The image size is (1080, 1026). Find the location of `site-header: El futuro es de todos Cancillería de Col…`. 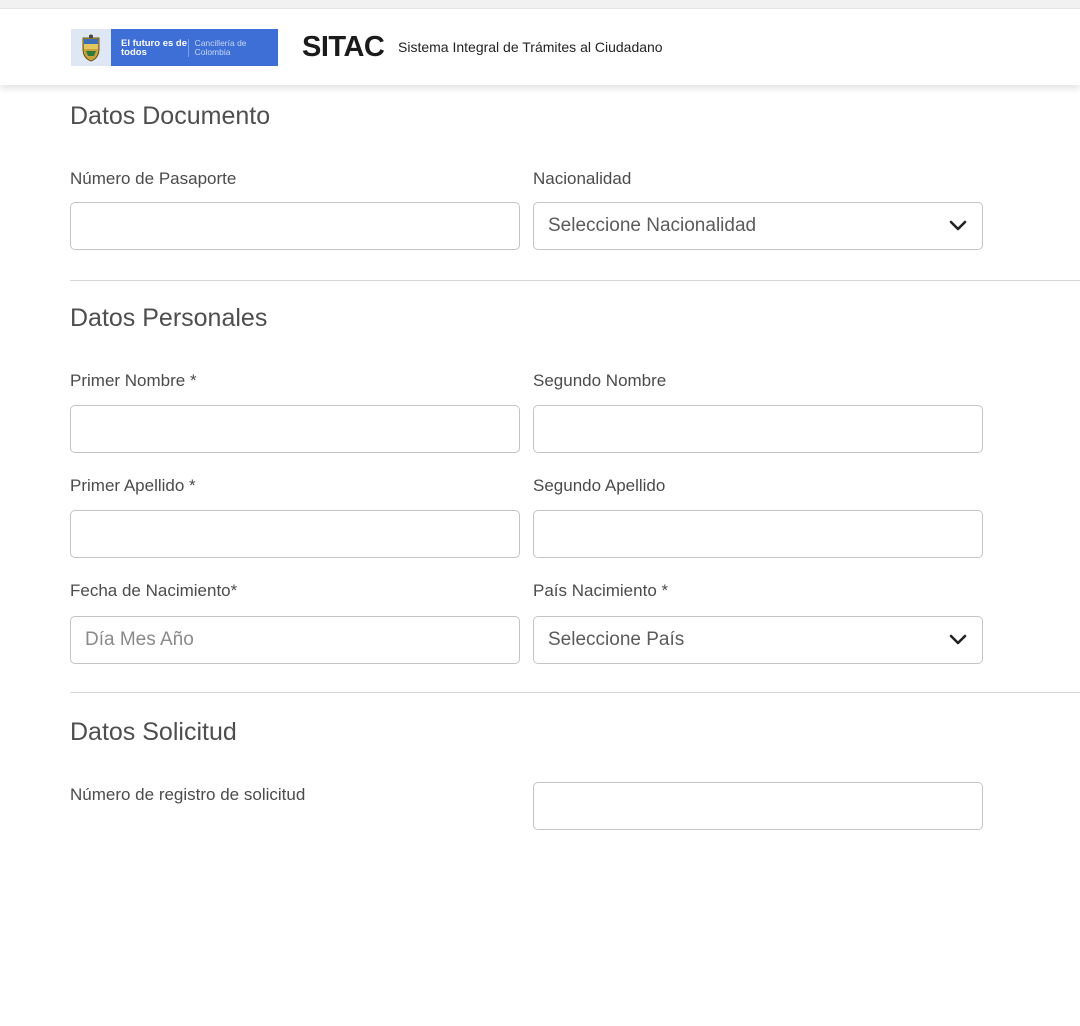

site-header: El futuro es de todos Cancillería de Col… is located at coordinates (540, 47).